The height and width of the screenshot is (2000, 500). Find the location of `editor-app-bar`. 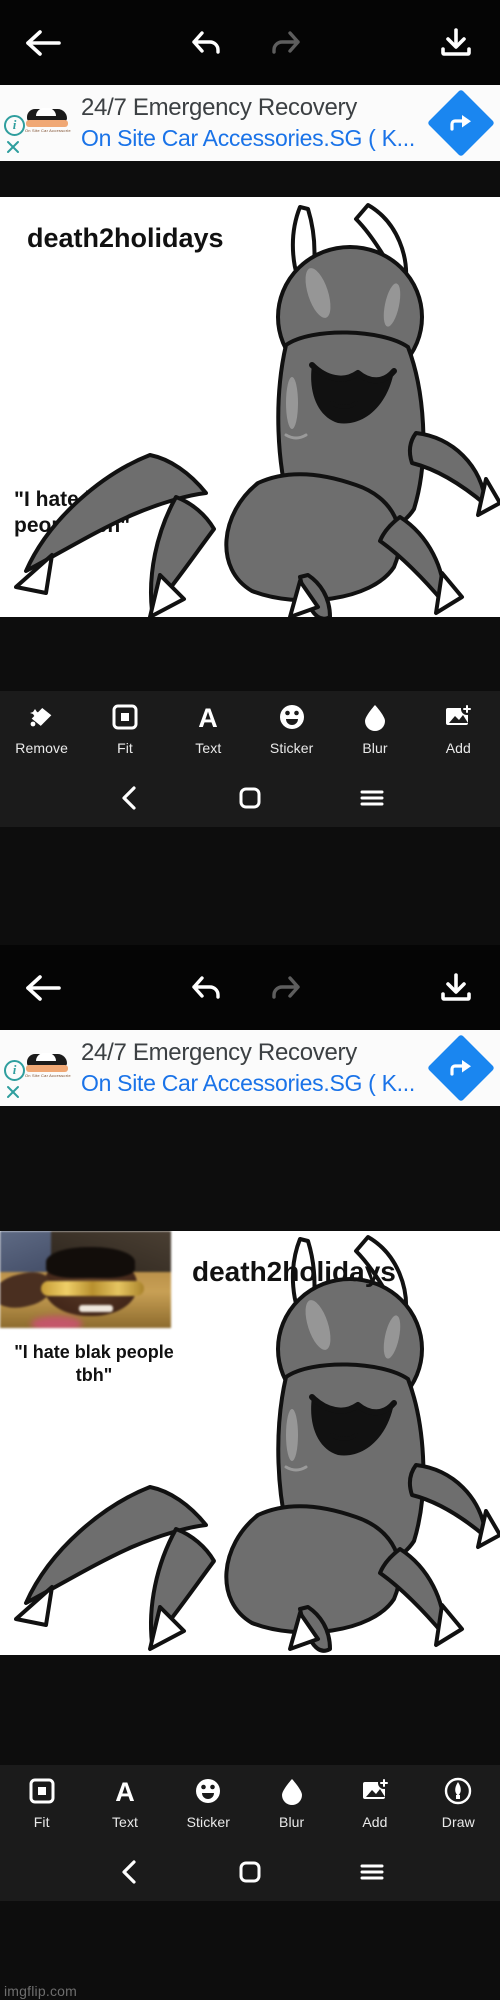

editor-app-bar is located at coordinates (250, 42).